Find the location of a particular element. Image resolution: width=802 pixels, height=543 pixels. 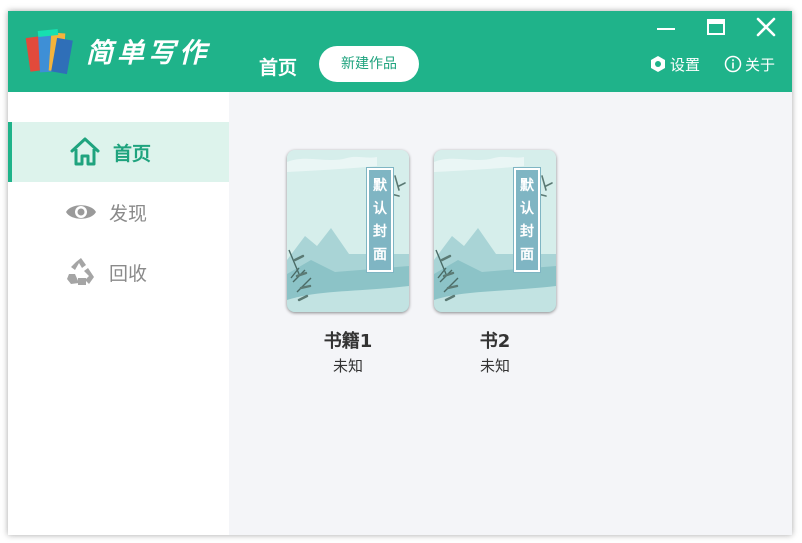

recycle-icon is located at coordinates (81, 272).